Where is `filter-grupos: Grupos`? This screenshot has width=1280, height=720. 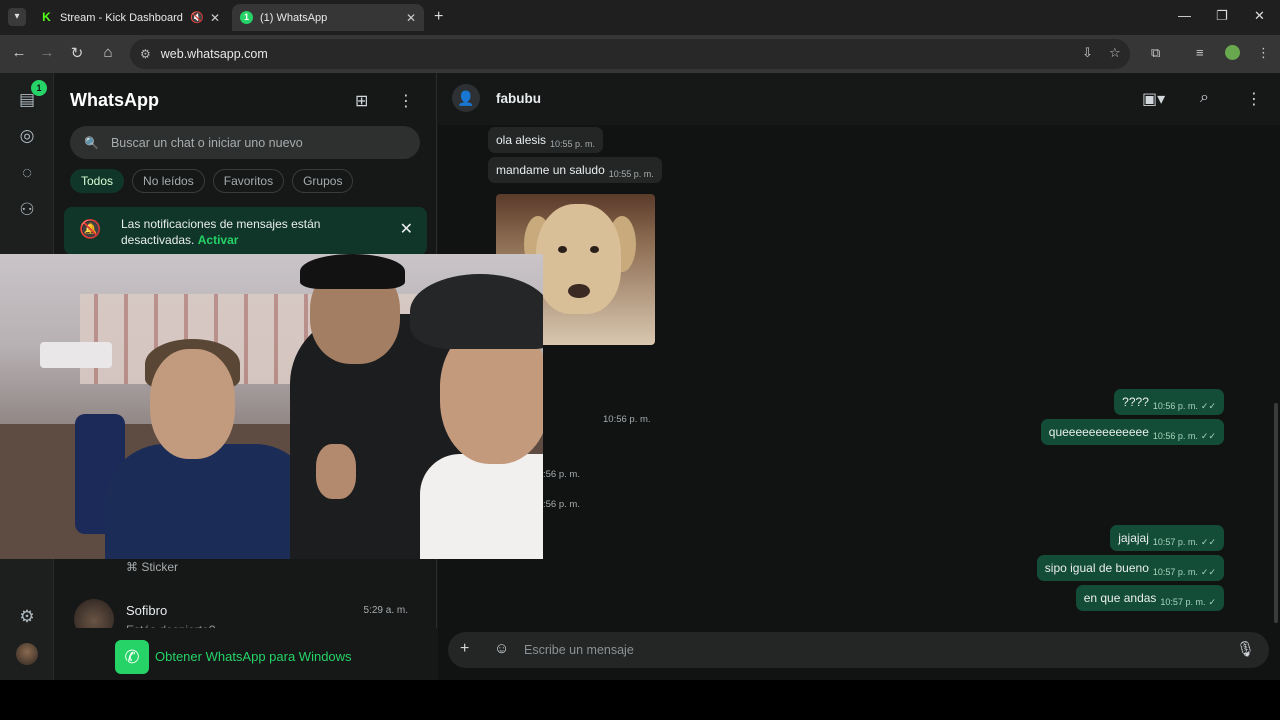 filter-grupos: Grupos is located at coordinates (323, 181).